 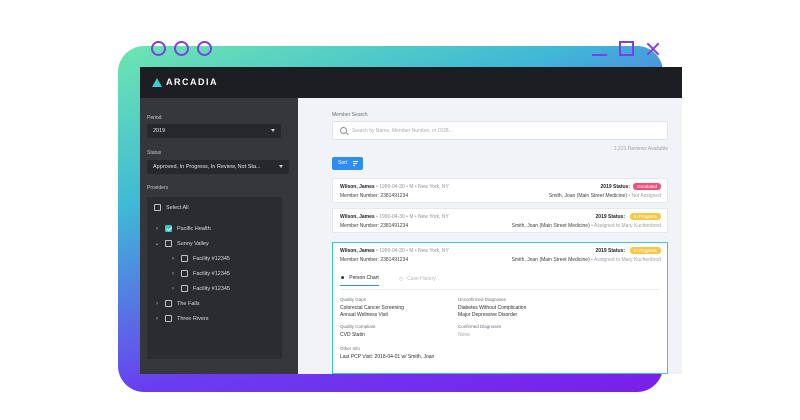 What do you see at coordinates (644, 196) in the screenshot?
I see `row-assignee: • Not Assigned` at bounding box center [644, 196].